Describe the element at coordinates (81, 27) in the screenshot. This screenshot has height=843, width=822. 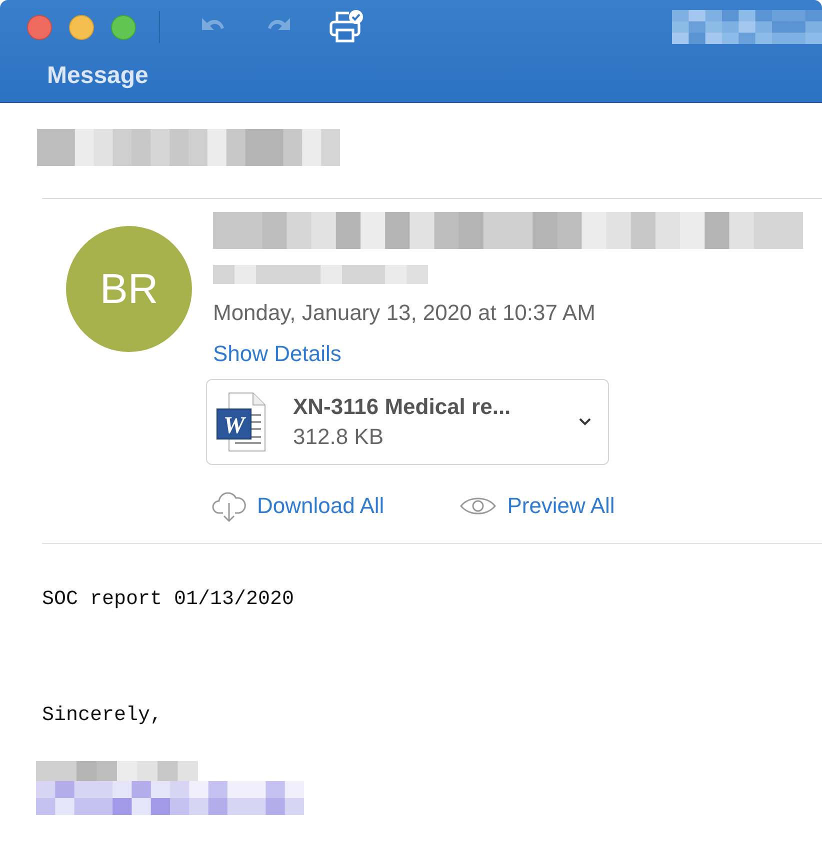
I see `minimize-button` at that location.